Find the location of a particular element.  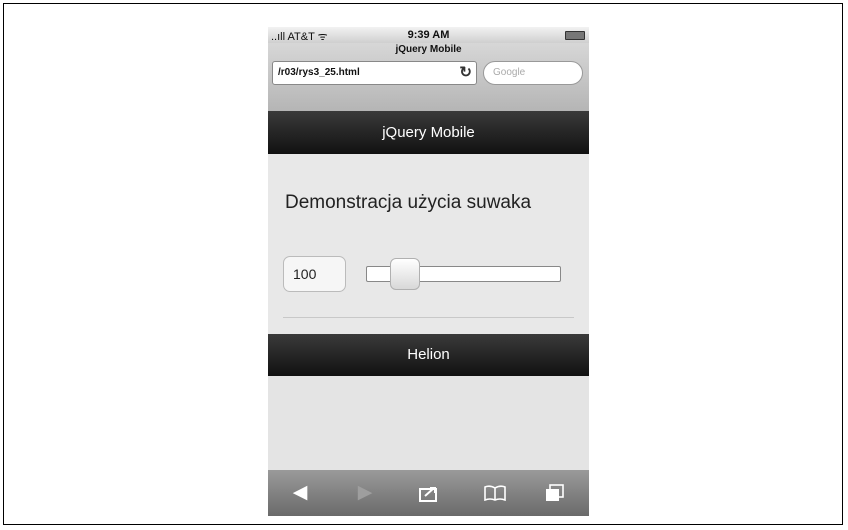

search-input: Google is located at coordinates (533, 73).